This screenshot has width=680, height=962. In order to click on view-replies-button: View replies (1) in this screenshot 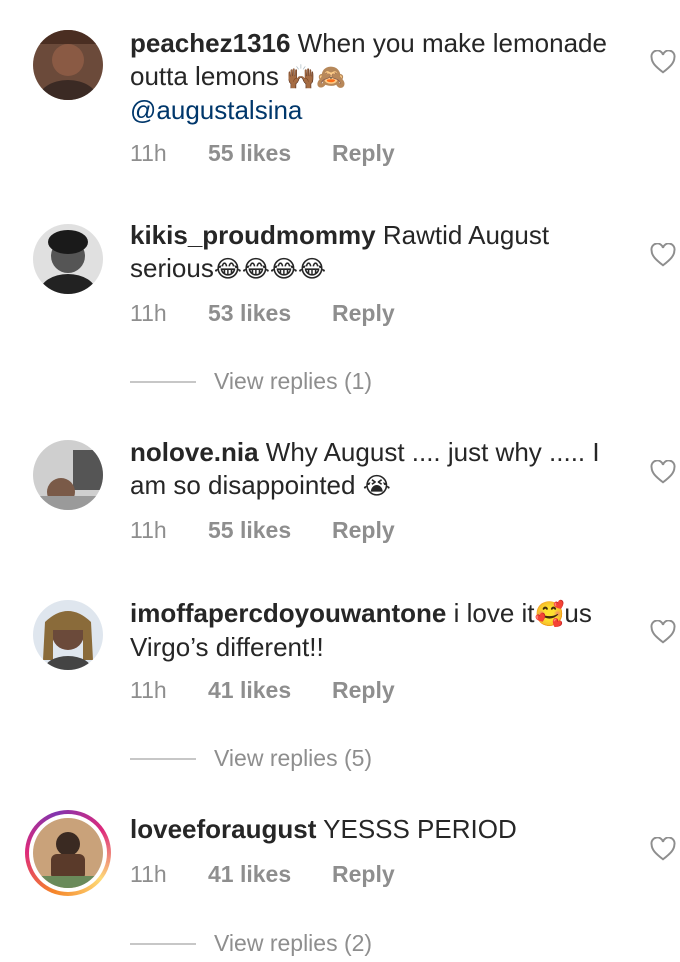, I will do `click(251, 381)`.